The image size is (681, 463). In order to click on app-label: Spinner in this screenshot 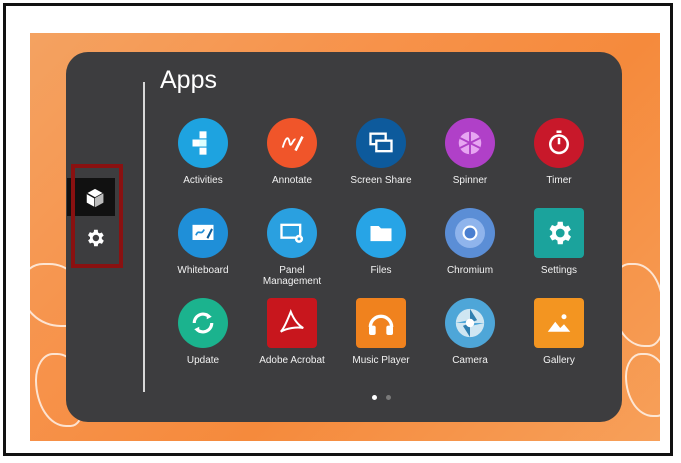, I will do `click(470, 180)`.